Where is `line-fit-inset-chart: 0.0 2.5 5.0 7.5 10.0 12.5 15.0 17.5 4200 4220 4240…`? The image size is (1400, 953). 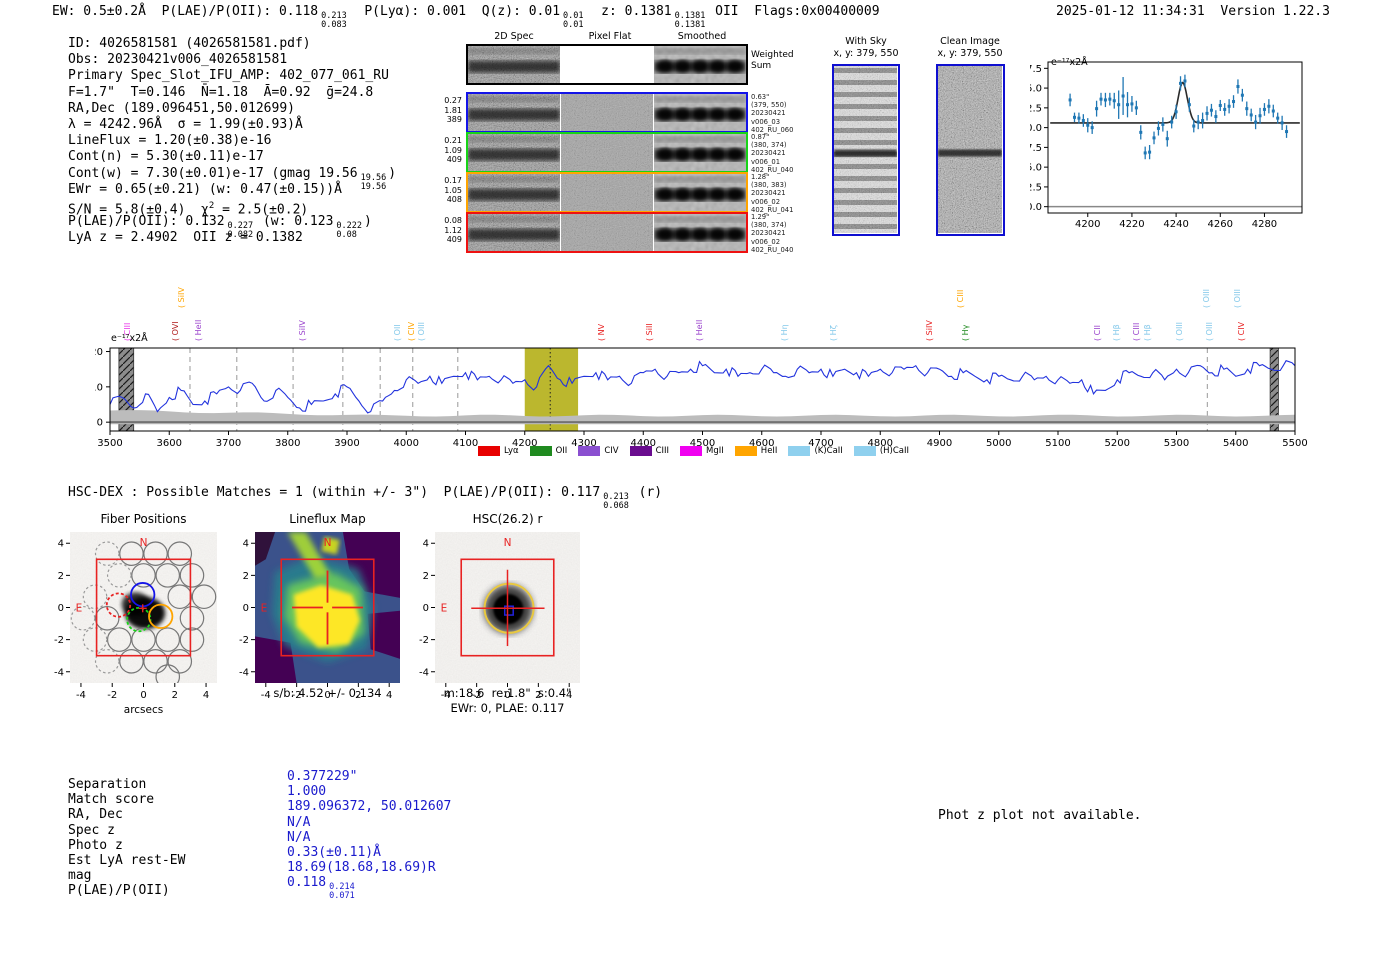 line-fit-inset-chart: 0.0 2.5 5.0 7.5 10.0 12.5 15.0 17.5 4200 4220 4240… is located at coordinates (1166, 145).